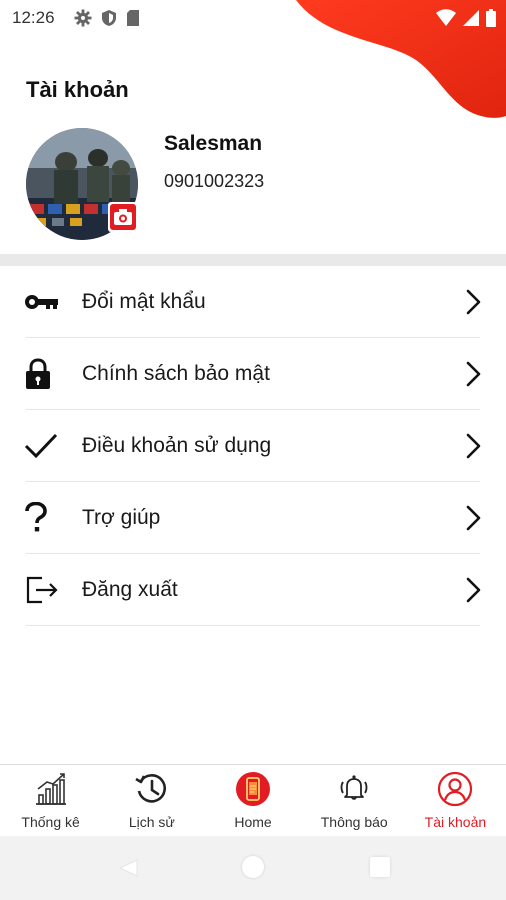 This screenshot has height=900, width=506. What do you see at coordinates (144, 301) in the screenshot?
I see `menu-item-label: Đổi mật khẩu` at bounding box center [144, 301].